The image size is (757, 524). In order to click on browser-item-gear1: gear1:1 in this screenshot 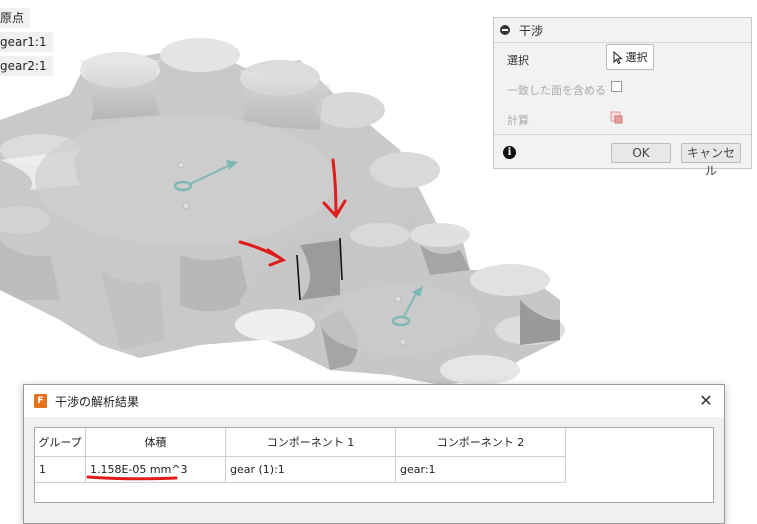, I will do `click(26, 42)`.